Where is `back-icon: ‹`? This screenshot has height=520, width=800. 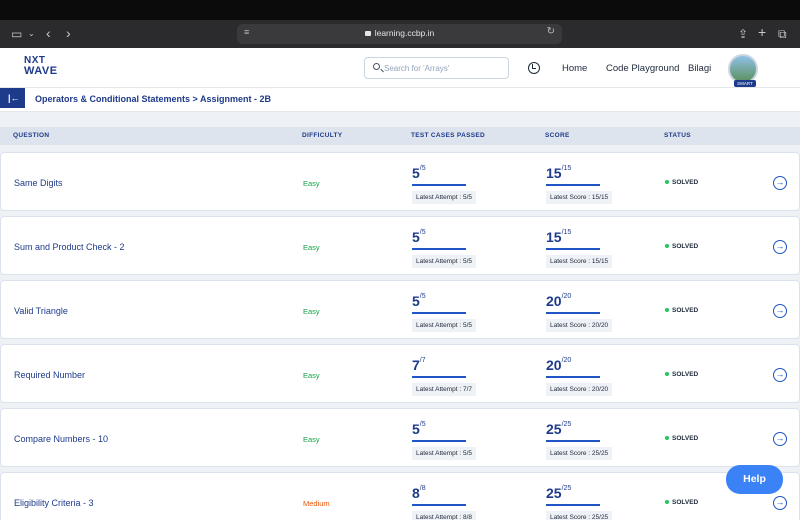 back-icon: ‹ is located at coordinates (48, 33).